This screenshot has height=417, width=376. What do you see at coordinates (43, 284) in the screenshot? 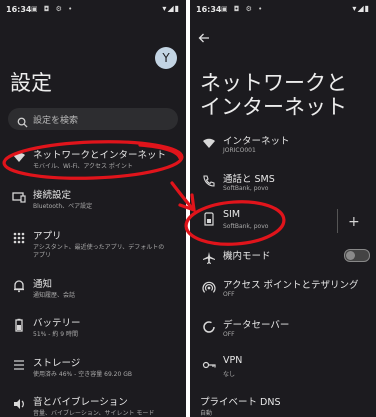
I see `menu-item-title: 通知` at bounding box center [43, 284].